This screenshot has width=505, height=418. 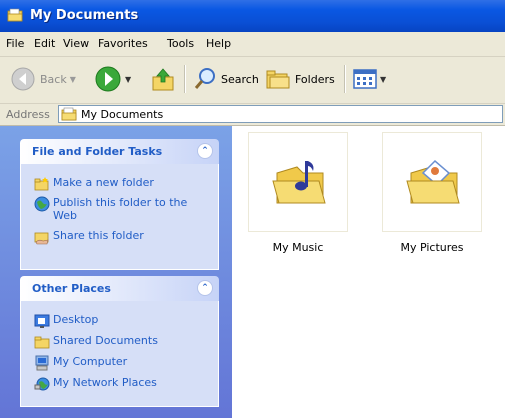 I want to click on menu-tools: Tools, so click(x=180, y=43).